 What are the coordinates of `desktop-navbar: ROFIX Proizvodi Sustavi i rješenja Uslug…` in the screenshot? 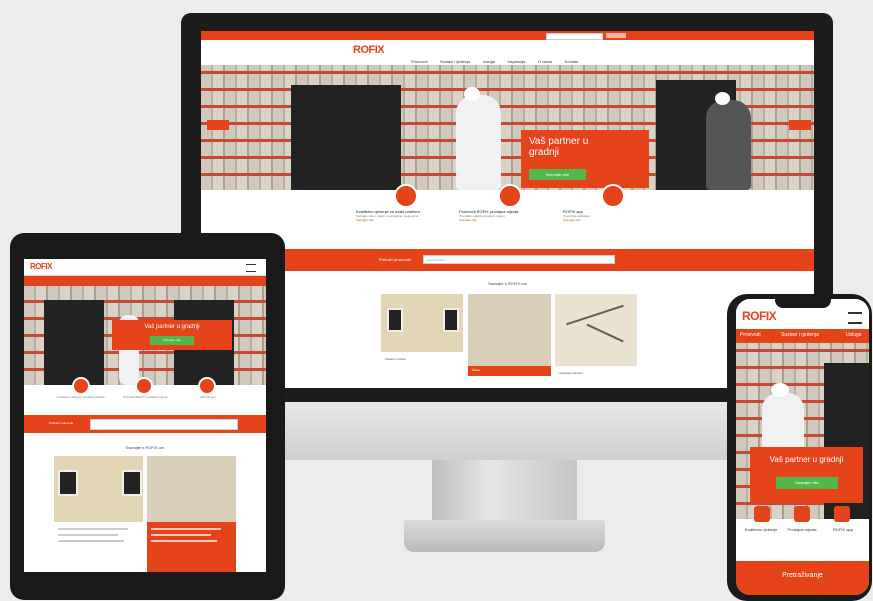 It's located at (507, 53).